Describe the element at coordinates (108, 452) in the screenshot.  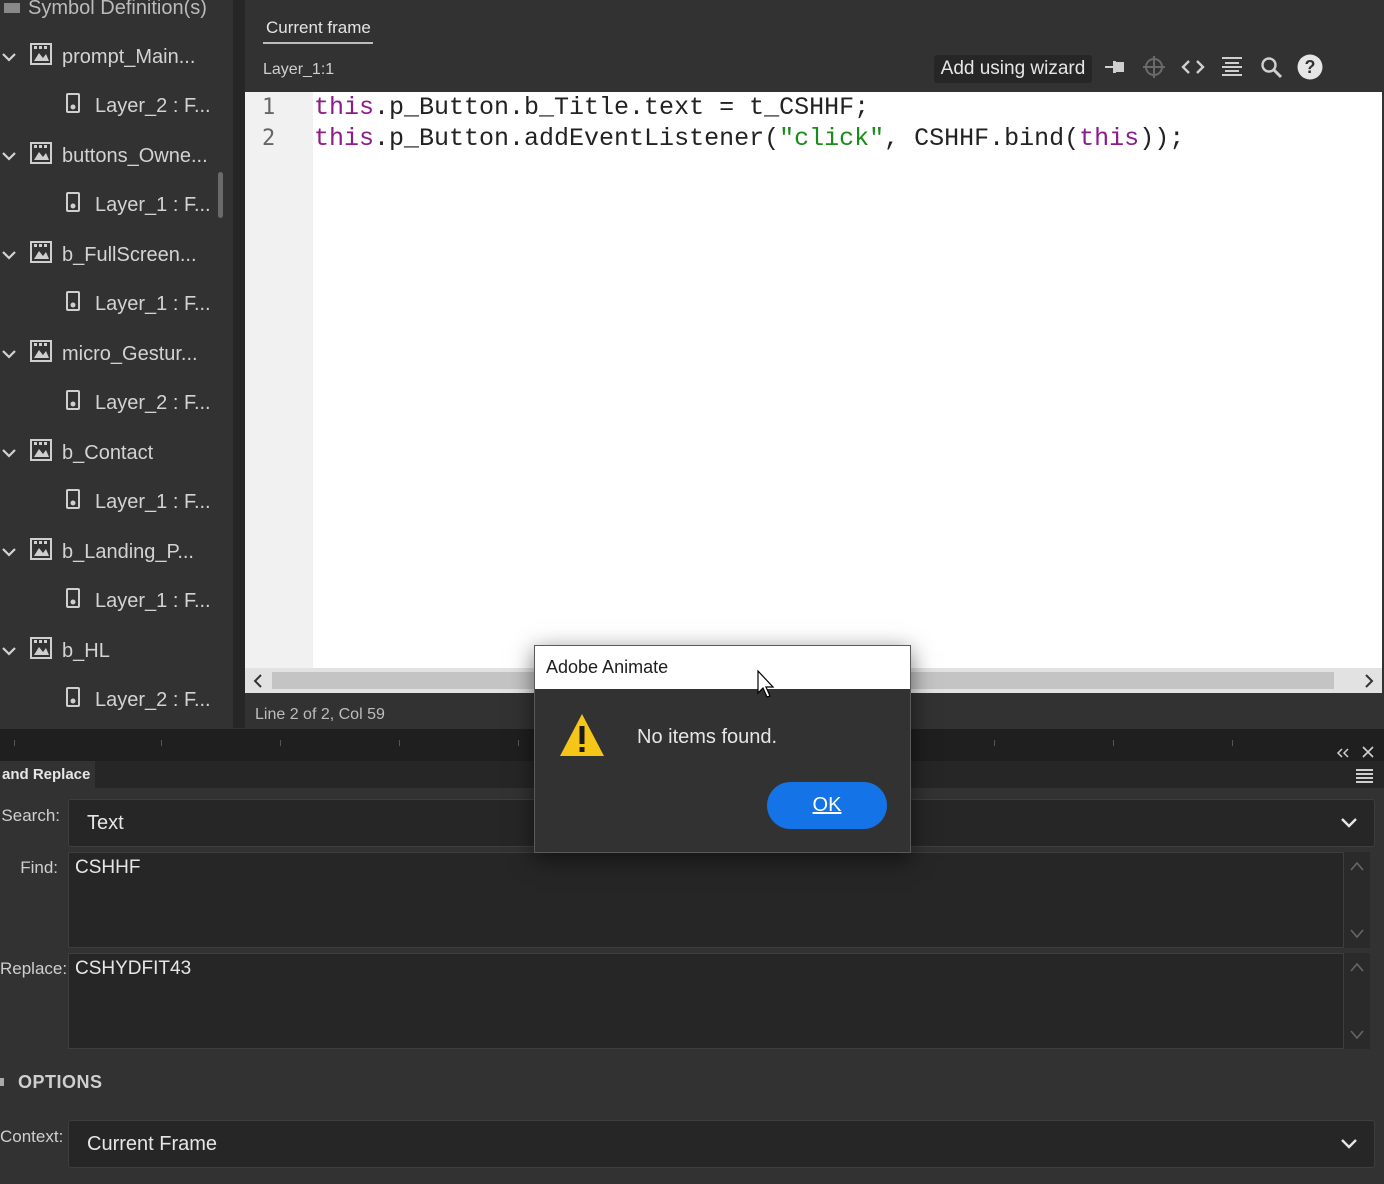
I see `tree-item-label: b_Contact` at that location.